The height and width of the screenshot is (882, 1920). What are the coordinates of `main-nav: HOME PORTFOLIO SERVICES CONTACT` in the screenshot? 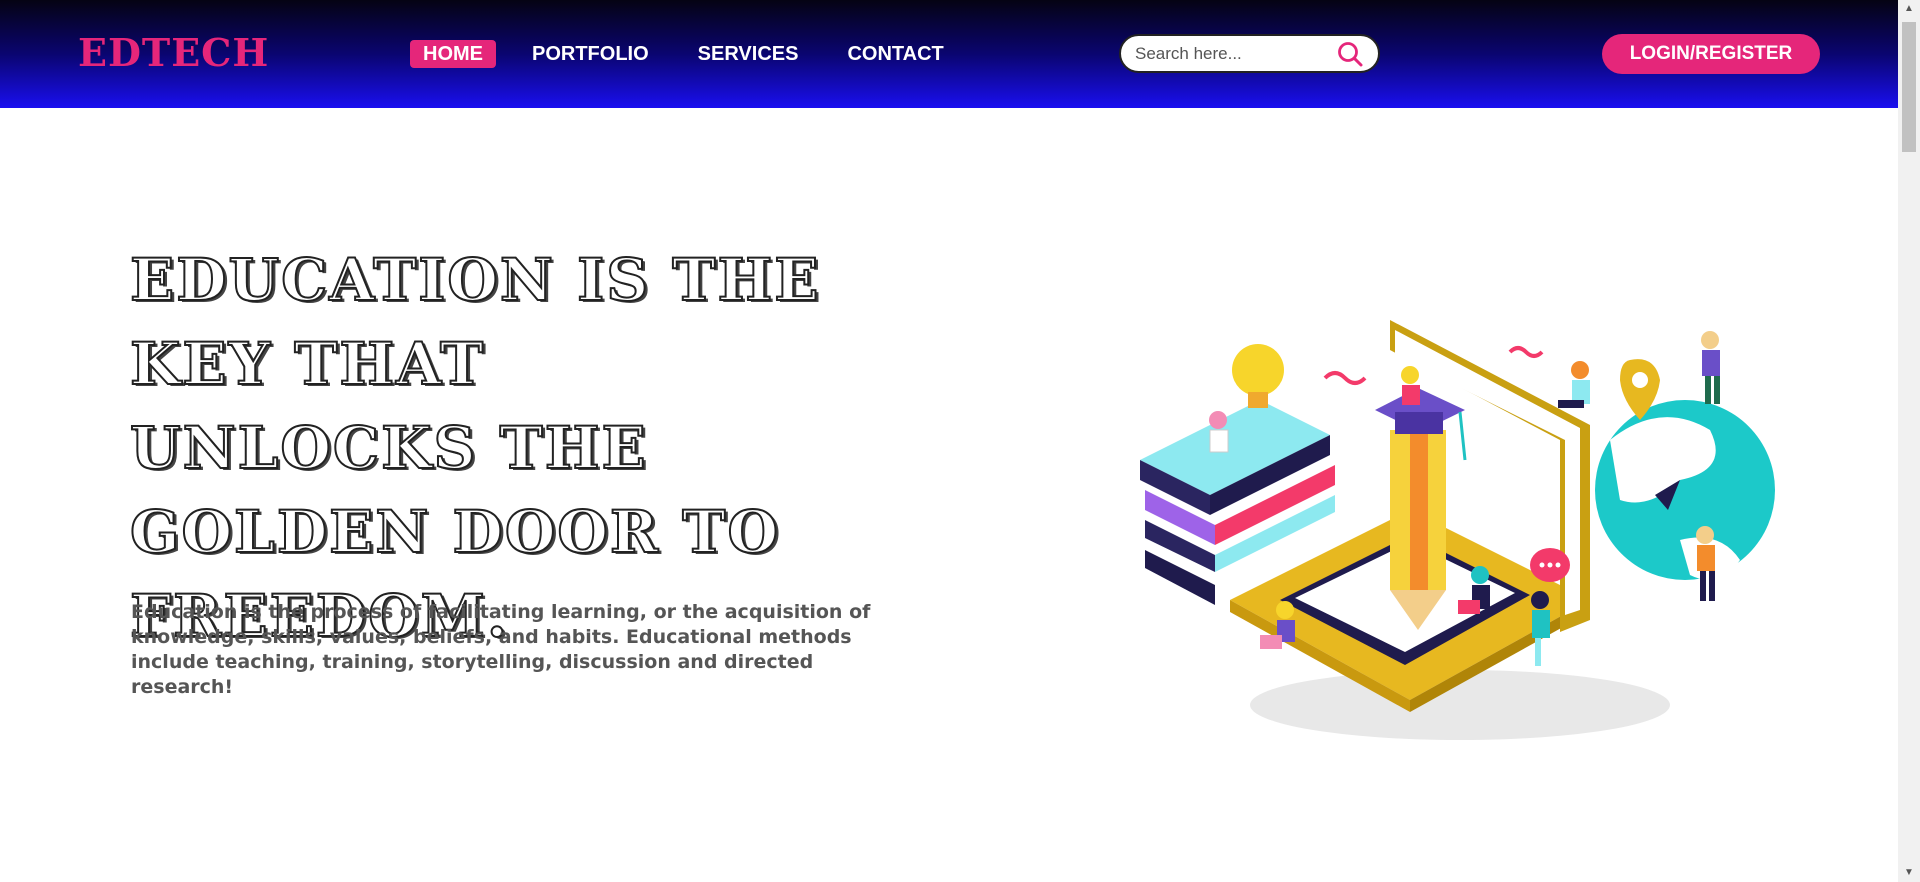 It's located at (695, 54).